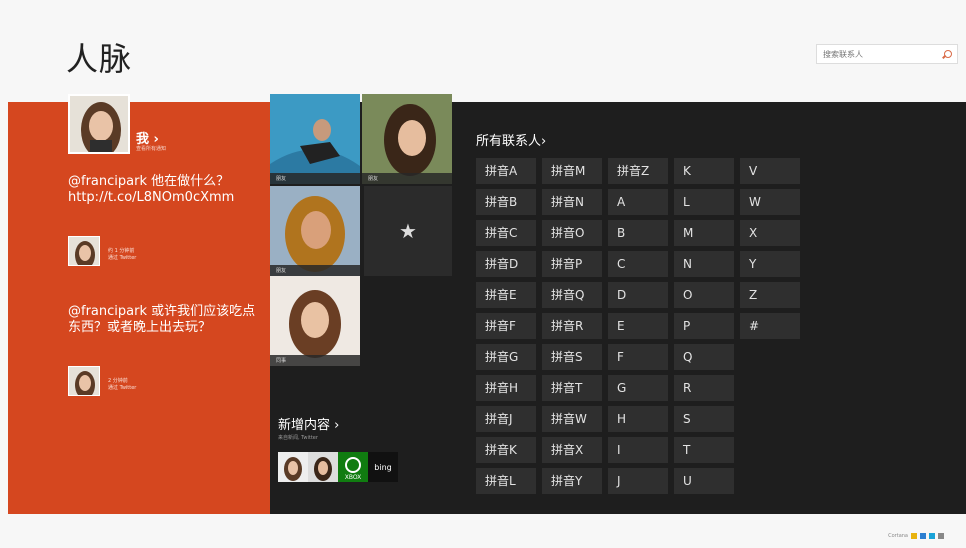  What do you see at coordinates (770, 202) in the screenshot?
I see `index-item: W` at bounding box center [770, 202].